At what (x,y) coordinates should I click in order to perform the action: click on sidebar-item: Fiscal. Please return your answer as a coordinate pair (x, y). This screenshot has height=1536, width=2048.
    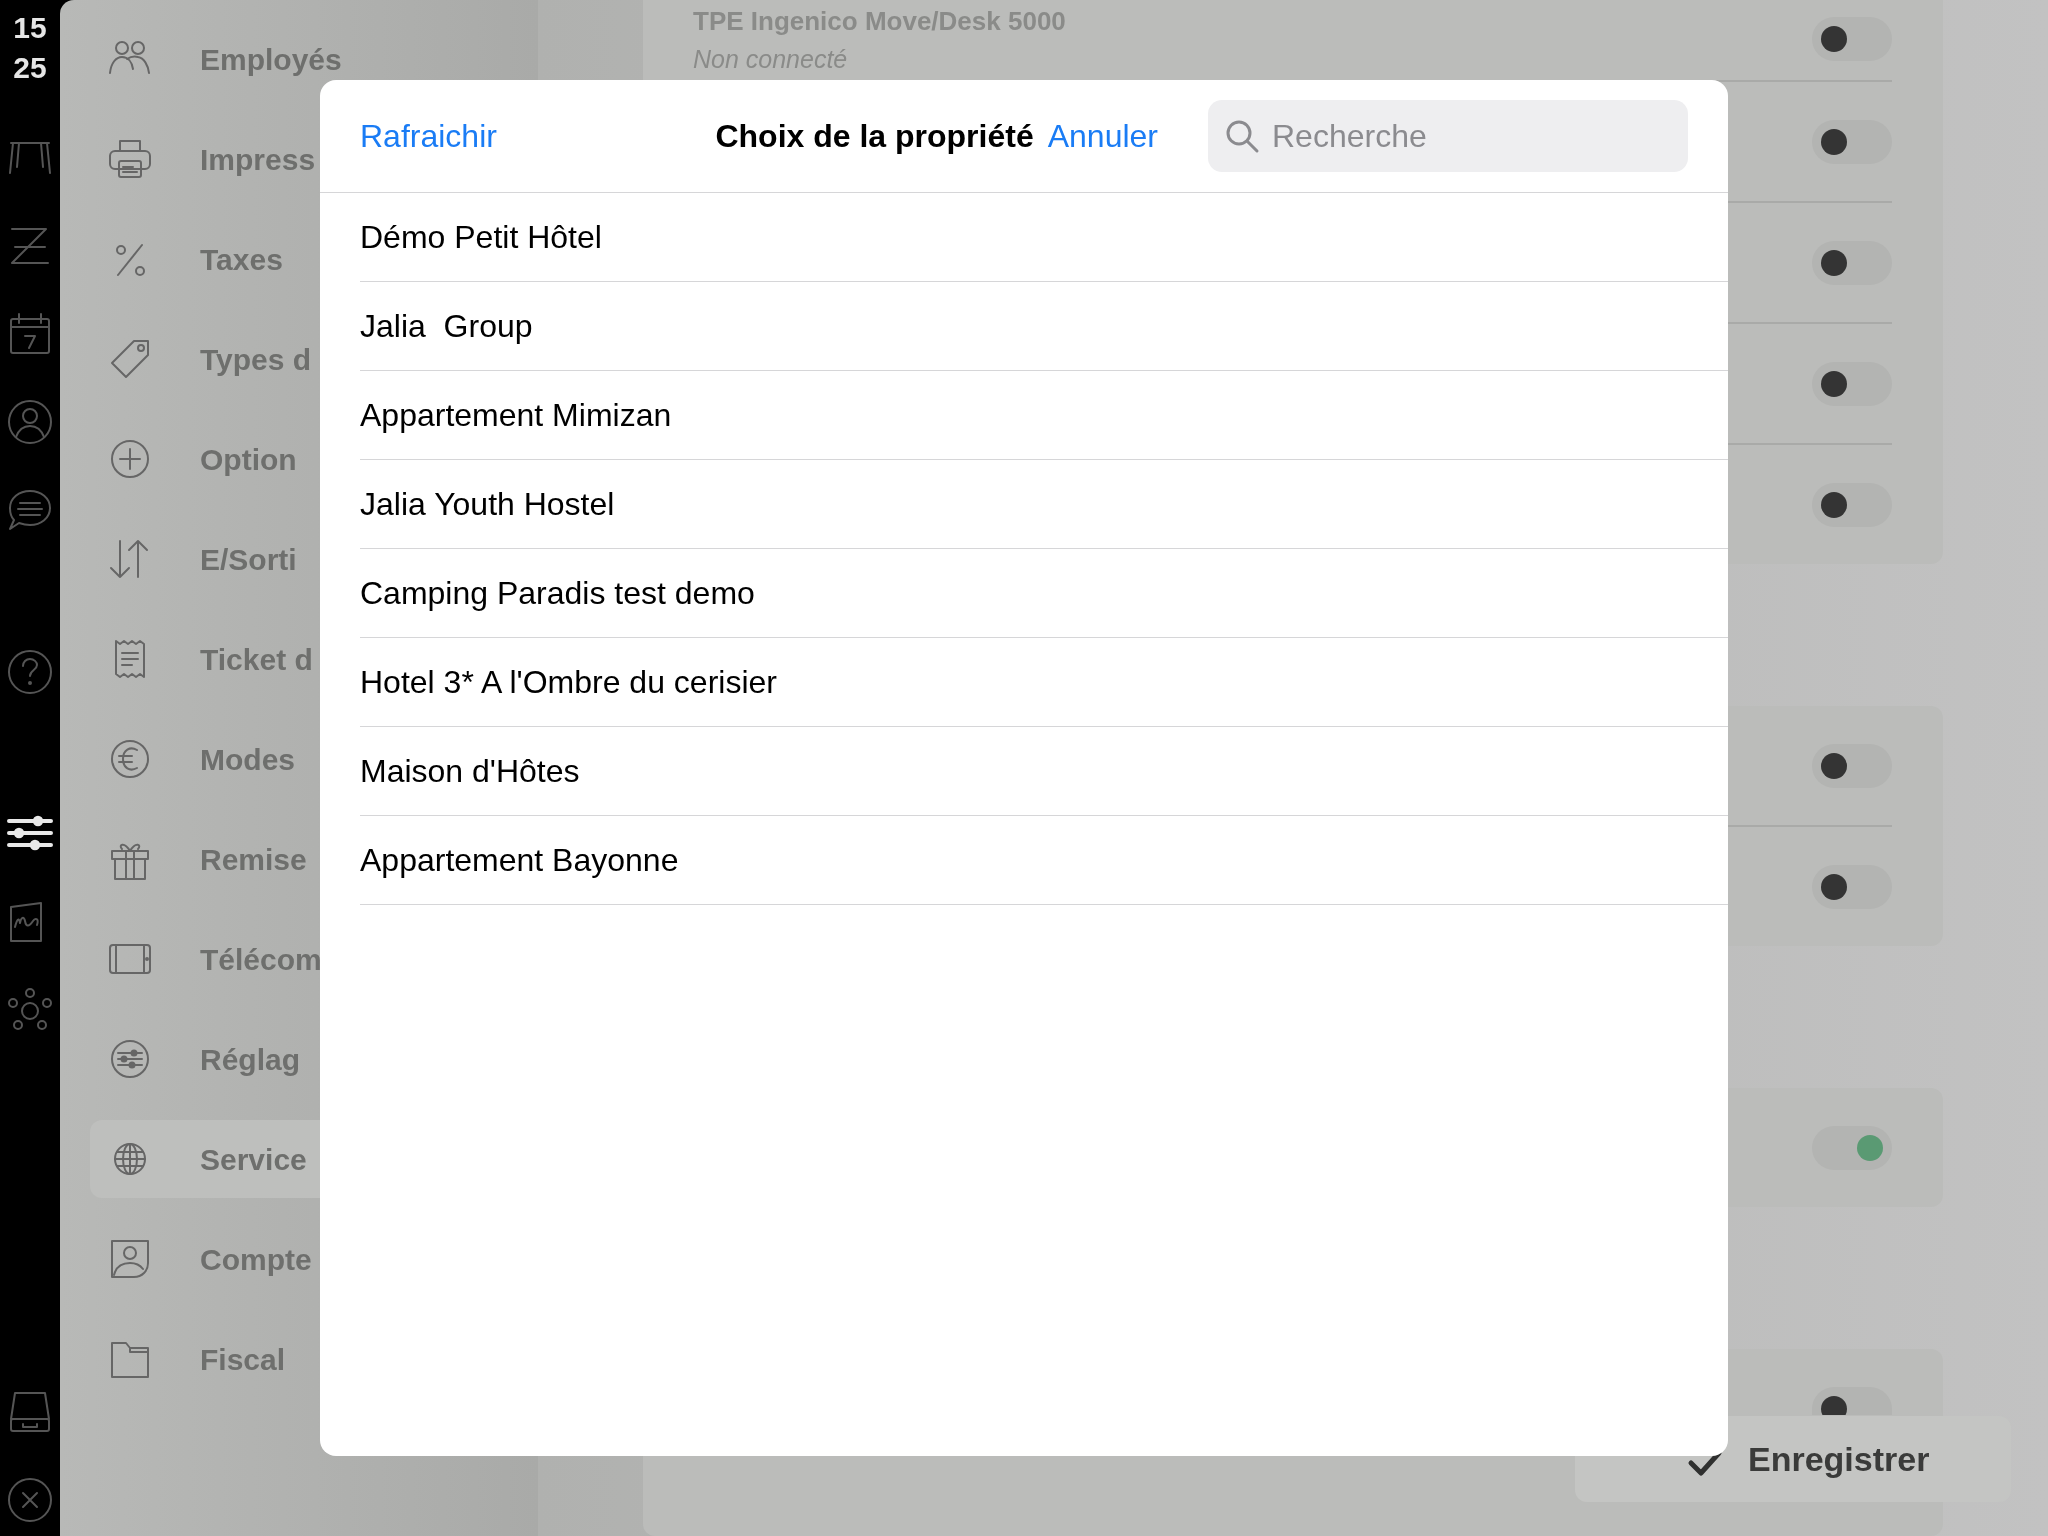
    Looking at the image, I should click on (304, 1359).